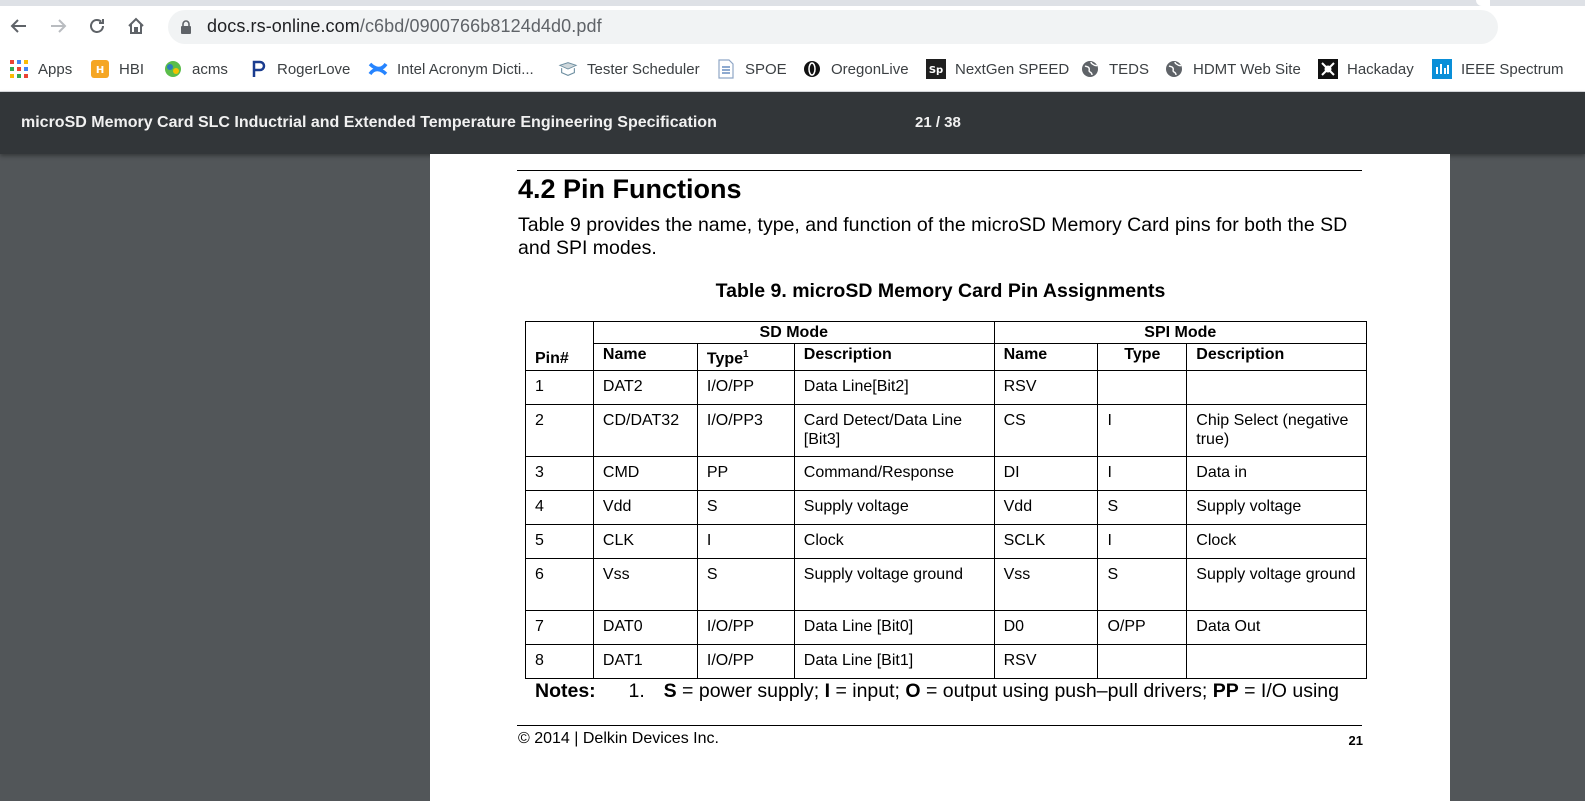 This screenshot has width=1585, height=801. I want to click on sd-name-cell: CMD, so click(645, 474).